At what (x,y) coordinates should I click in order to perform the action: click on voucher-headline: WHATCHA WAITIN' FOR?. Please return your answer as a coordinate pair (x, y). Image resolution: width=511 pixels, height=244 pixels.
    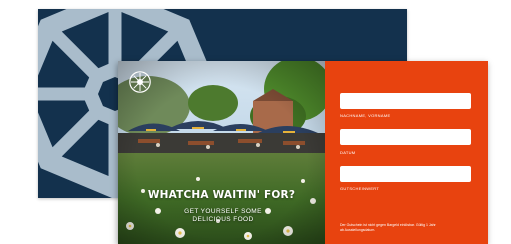
    Looking at the image, I should click on (221, 195).